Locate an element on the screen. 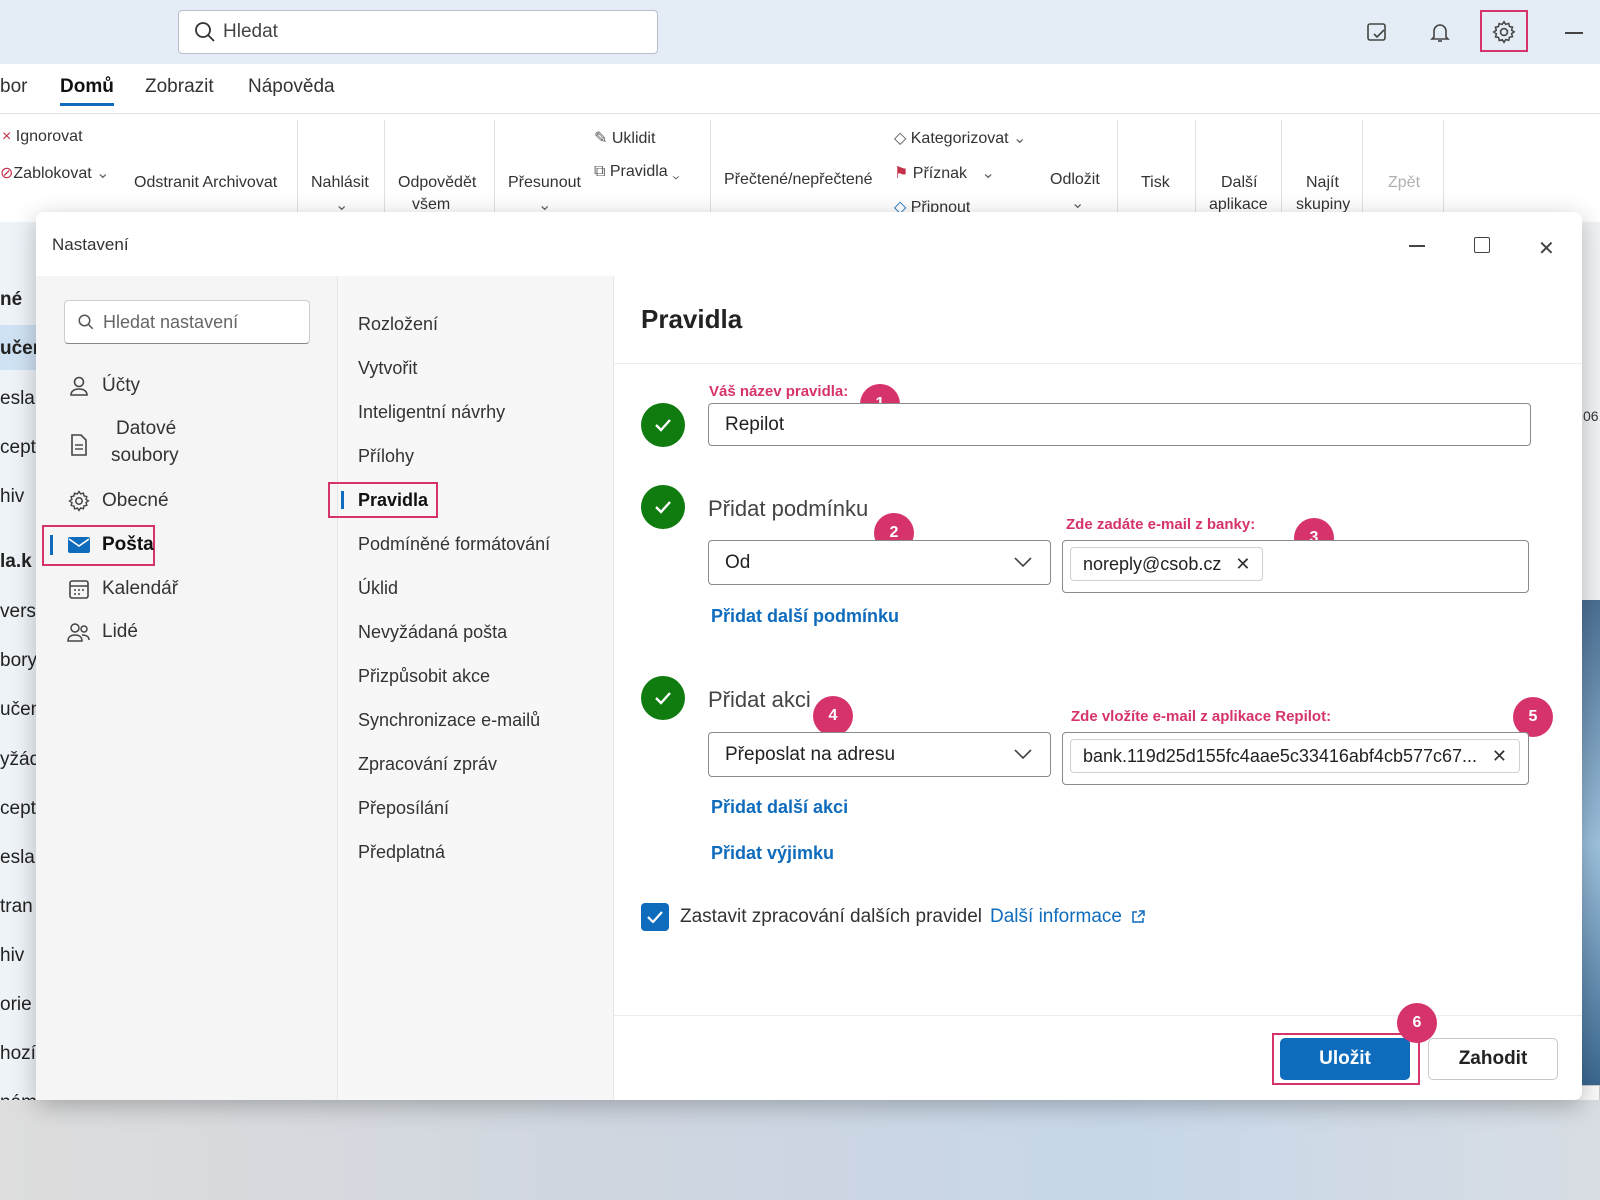 The width and height of the screenshot is (1600, 1200). nav-item-accounts: Účty is located at coordinates (103, 386).